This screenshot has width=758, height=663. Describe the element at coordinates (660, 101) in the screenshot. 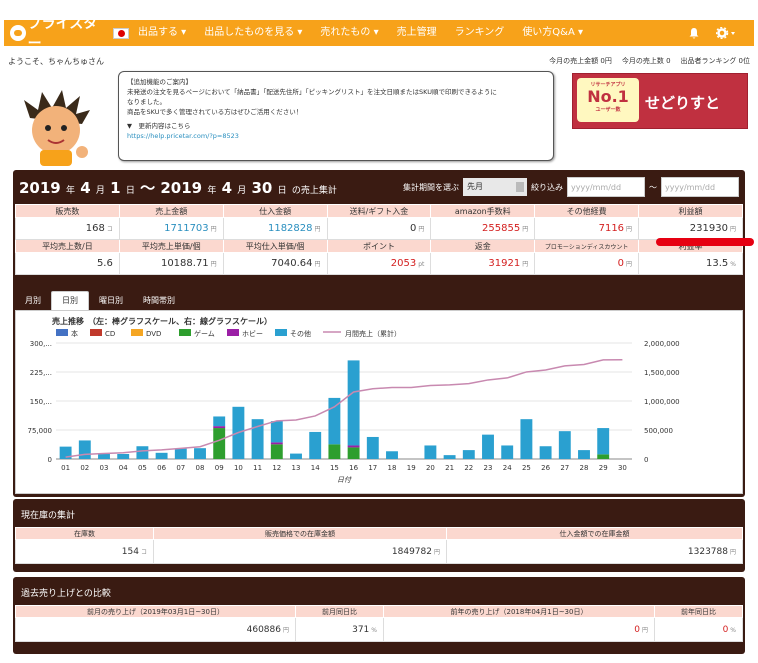

I see `sedorist-banner: リサーチアプリ No.1 ユーザー数 せどりすと` at that location.